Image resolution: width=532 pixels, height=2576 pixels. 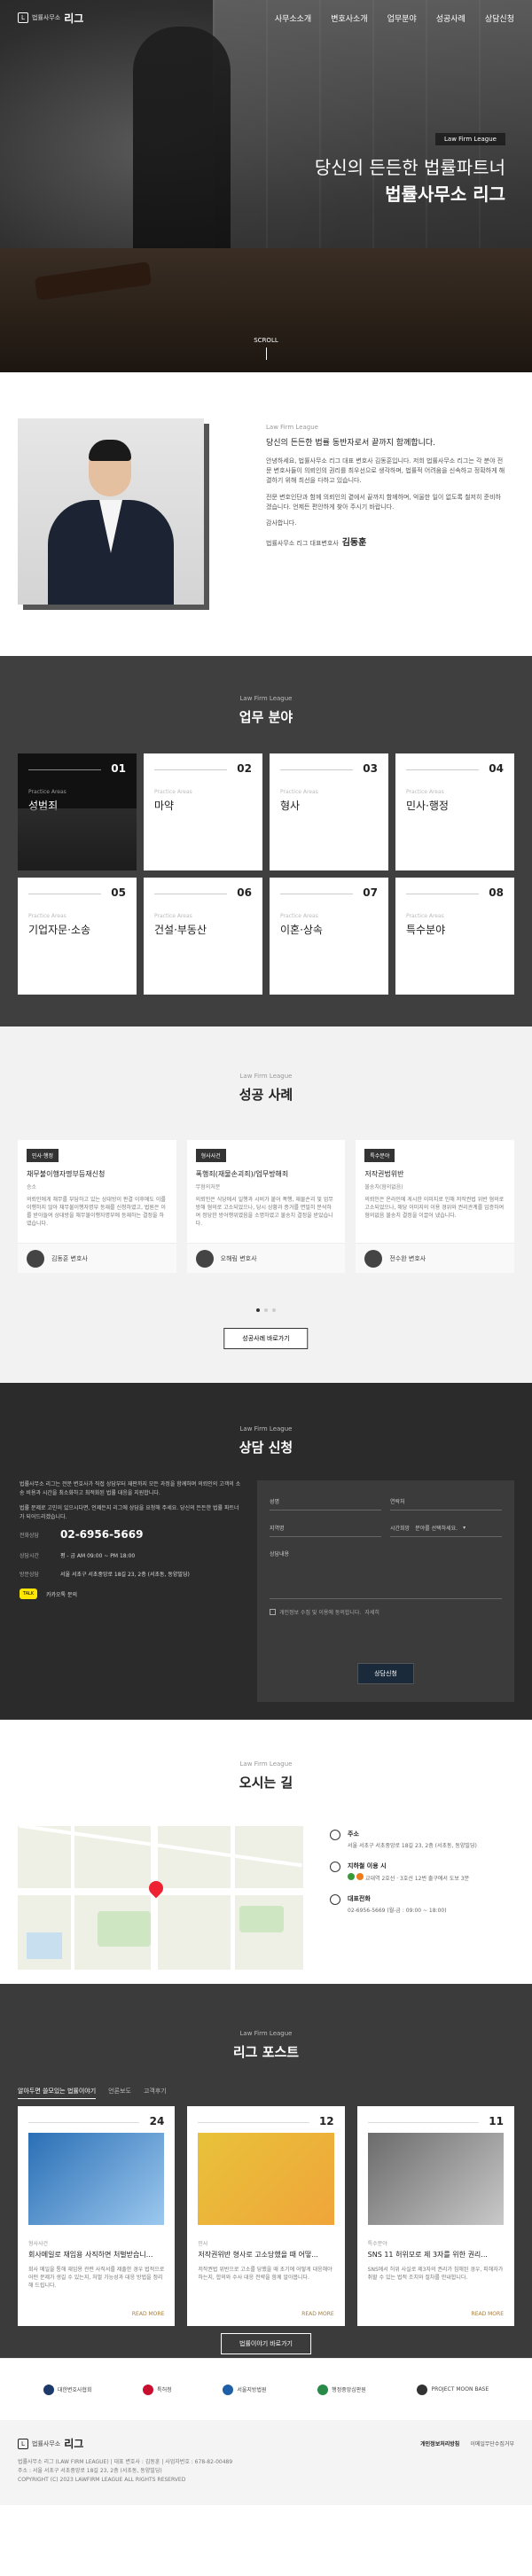 What do you see at coordinates (74, 2390) in the screenshot?
I see `partner-name: 대한변호사협회` at bounding box center [74, 2390].